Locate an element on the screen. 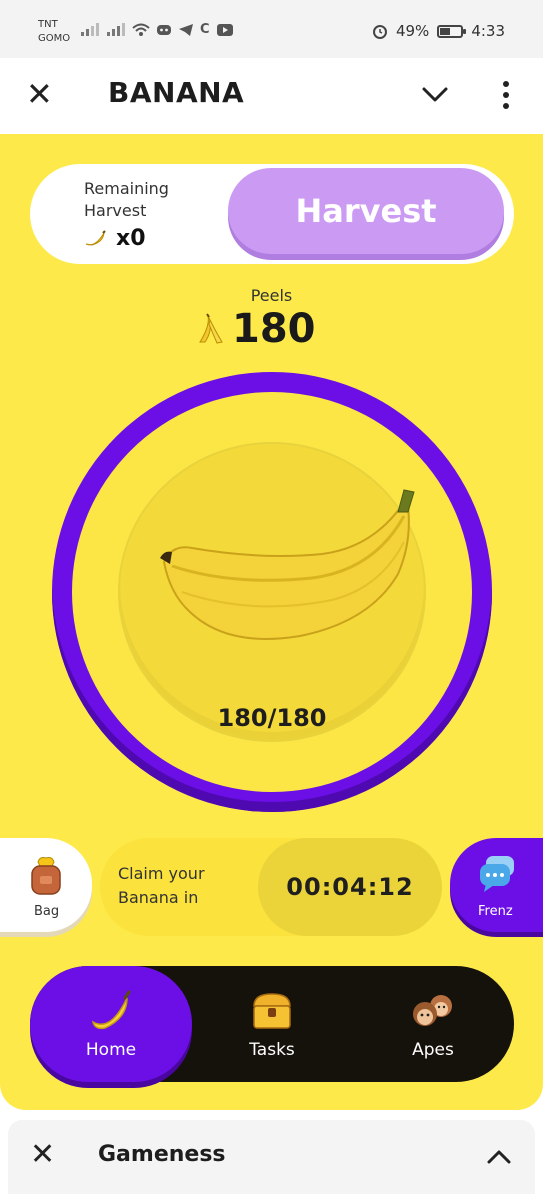 Image resolution: width=543 pixels, height=1200 pixels. harvest-card: Remaining Harvest x0 Harvest is located at coordinates (272, 214).